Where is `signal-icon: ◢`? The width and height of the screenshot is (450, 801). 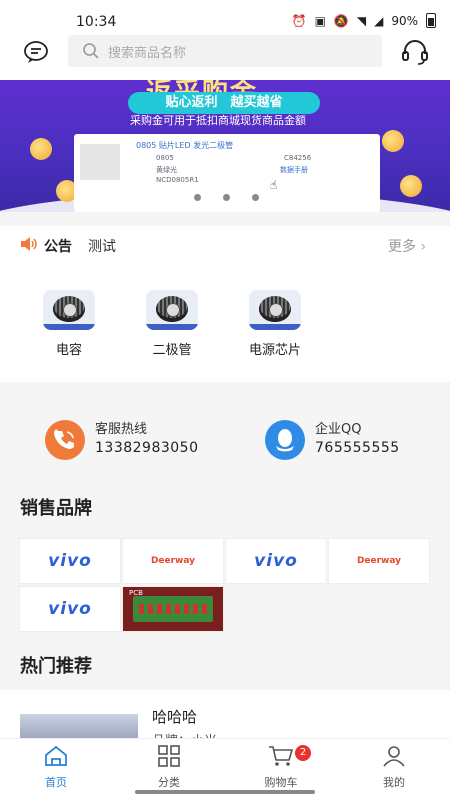 signal-icon: ◢ is located at coordinates (379, 20).